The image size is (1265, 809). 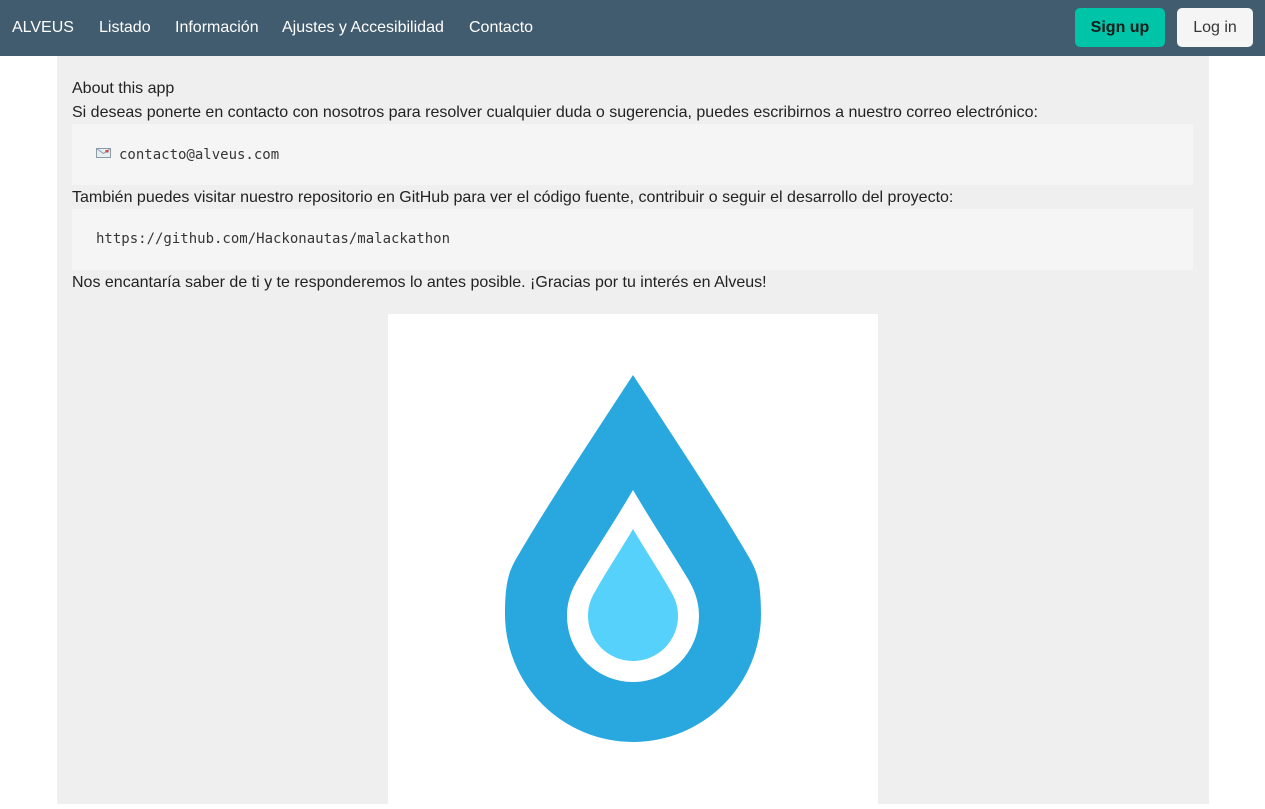 What do you see at coordinates (125, 28) in the screenshot?
I see `nav-link-listado: Listado` at bounding box center [125, 28].